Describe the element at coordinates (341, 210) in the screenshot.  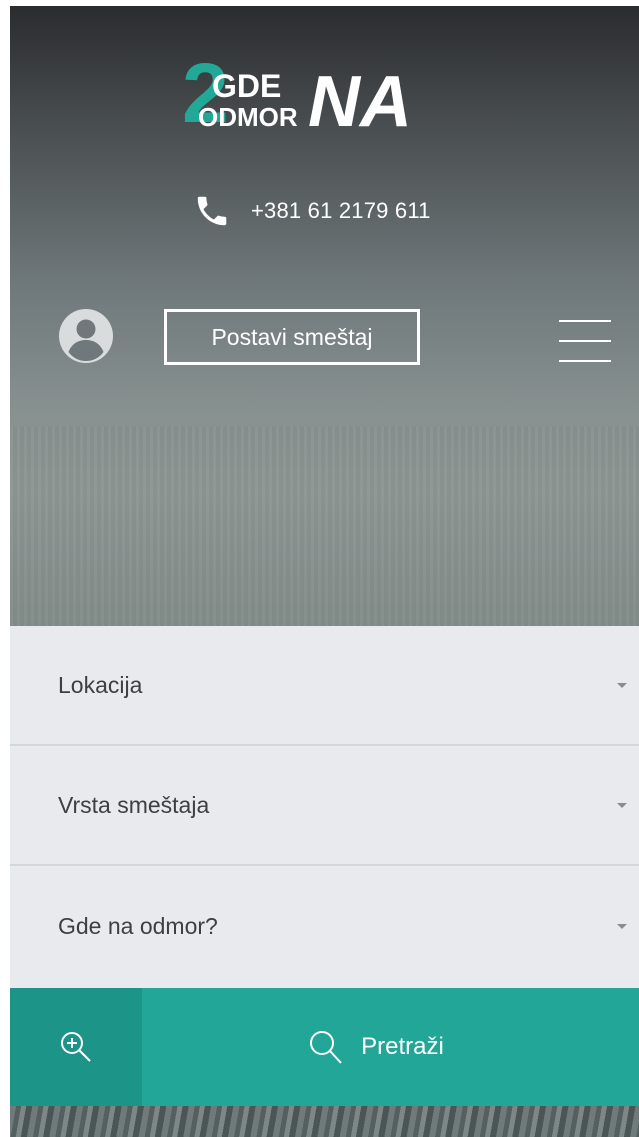
I see `phone-number: +381 61 2179 611` at that location.